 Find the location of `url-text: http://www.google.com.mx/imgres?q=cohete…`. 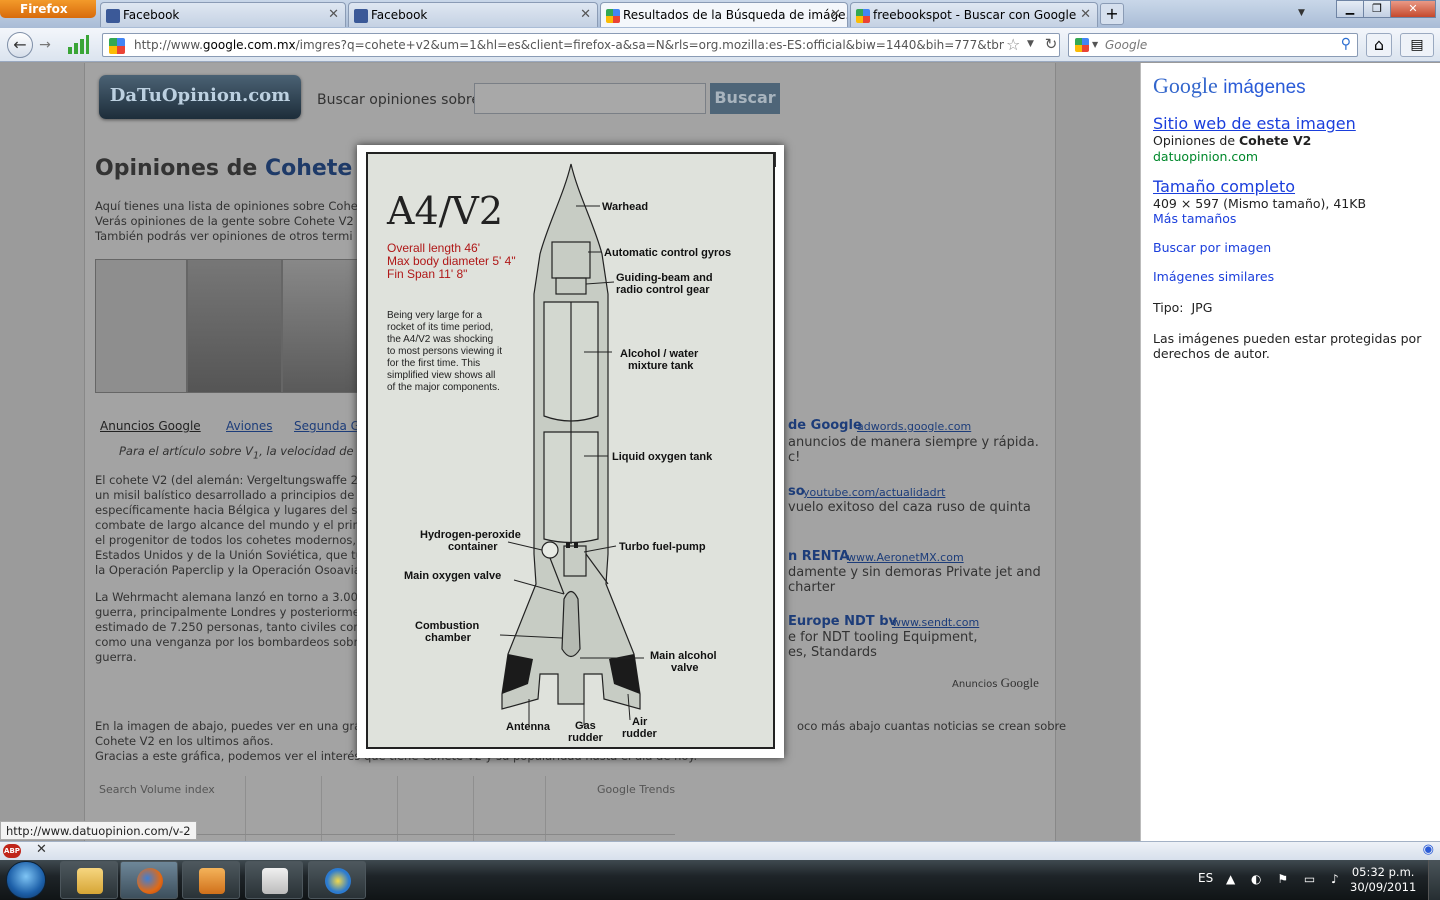

url-text: http://www.google.com.mx/imgres?q=cohete… is located at coordinates (569, 45).